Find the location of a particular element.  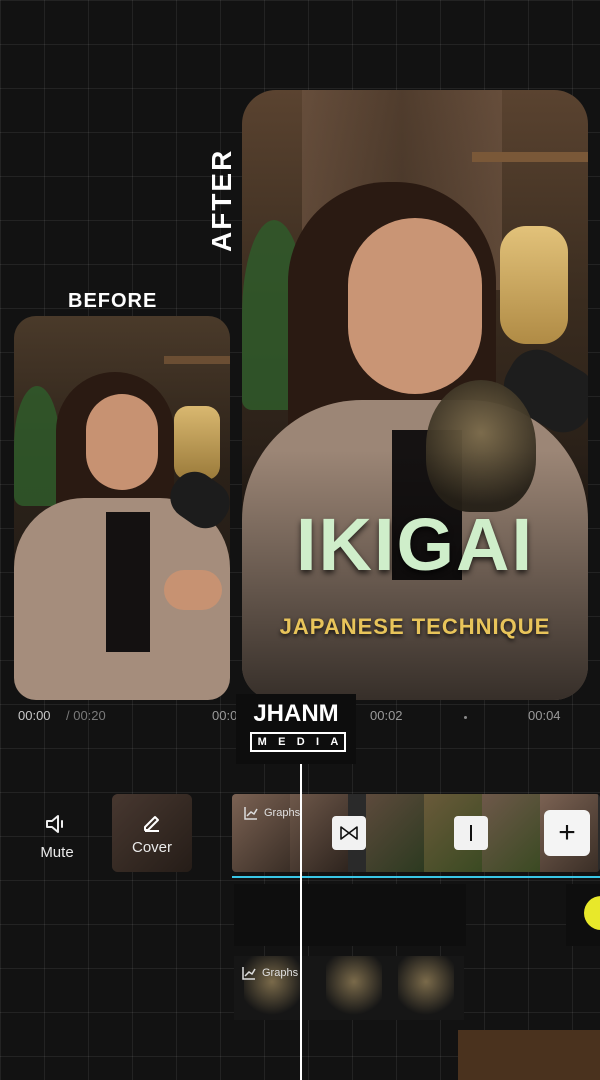

logo-letter: E is located at coordinates (282, 742).